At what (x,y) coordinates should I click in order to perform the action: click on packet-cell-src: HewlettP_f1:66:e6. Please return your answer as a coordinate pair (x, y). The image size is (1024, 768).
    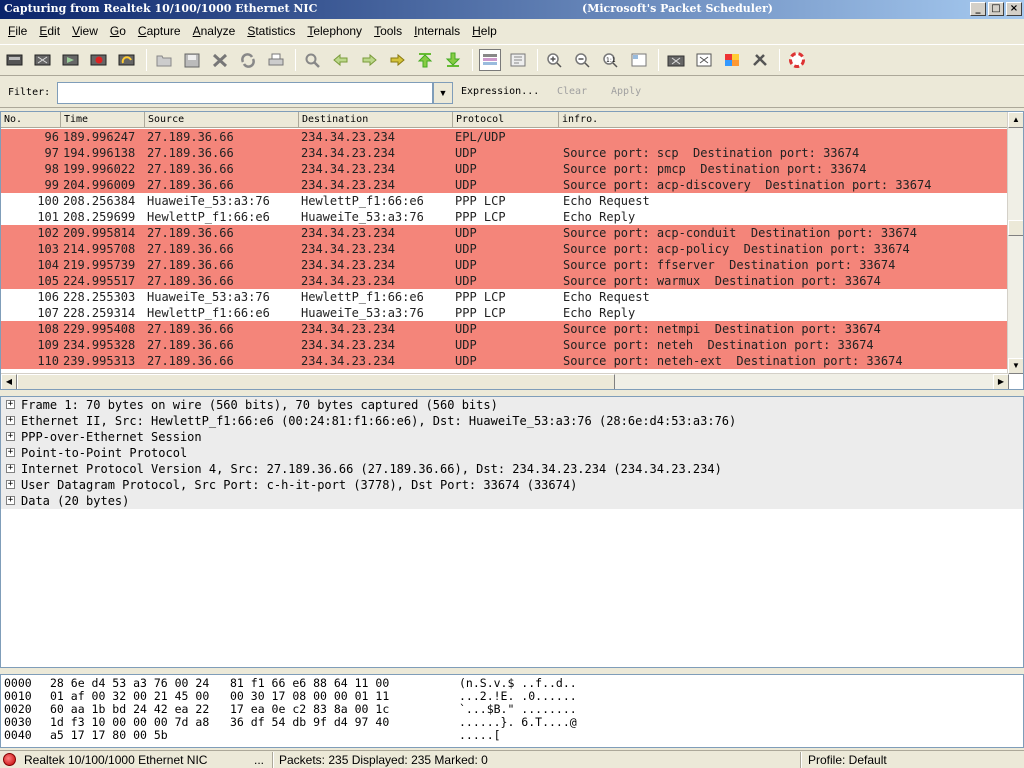
    Looking at the image, I should click on (208, 217).